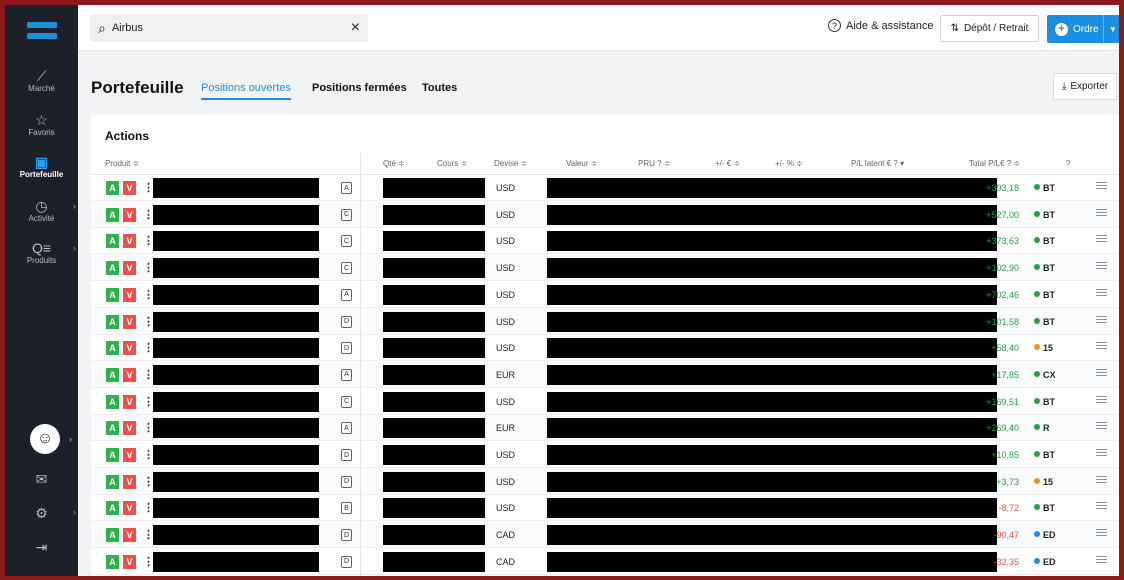 Image resolution: width=1124 pixels, height=580 pixels. What do you see at coordinates (346, 481) in the screenshot?
I see `product-type-badge: D` at bounding box center [346, 481].